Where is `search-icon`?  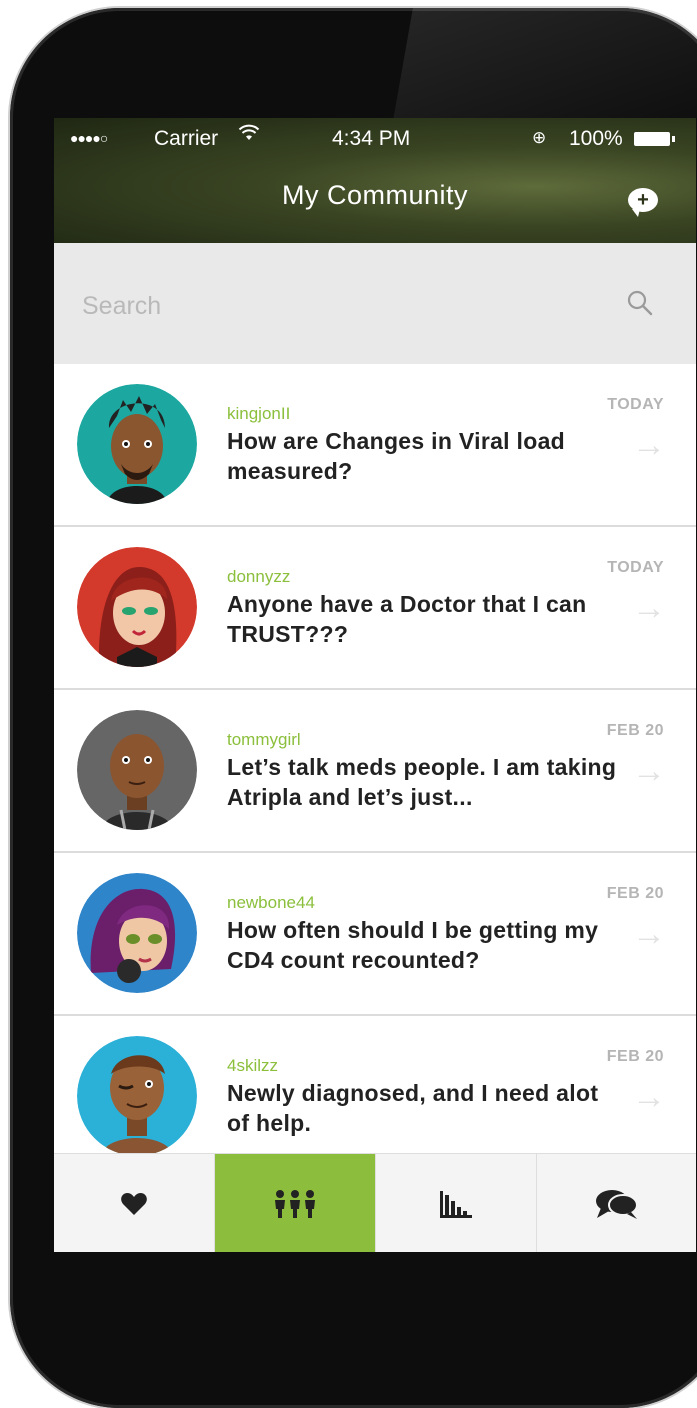
search-icon is located at coordinates (640, 303).